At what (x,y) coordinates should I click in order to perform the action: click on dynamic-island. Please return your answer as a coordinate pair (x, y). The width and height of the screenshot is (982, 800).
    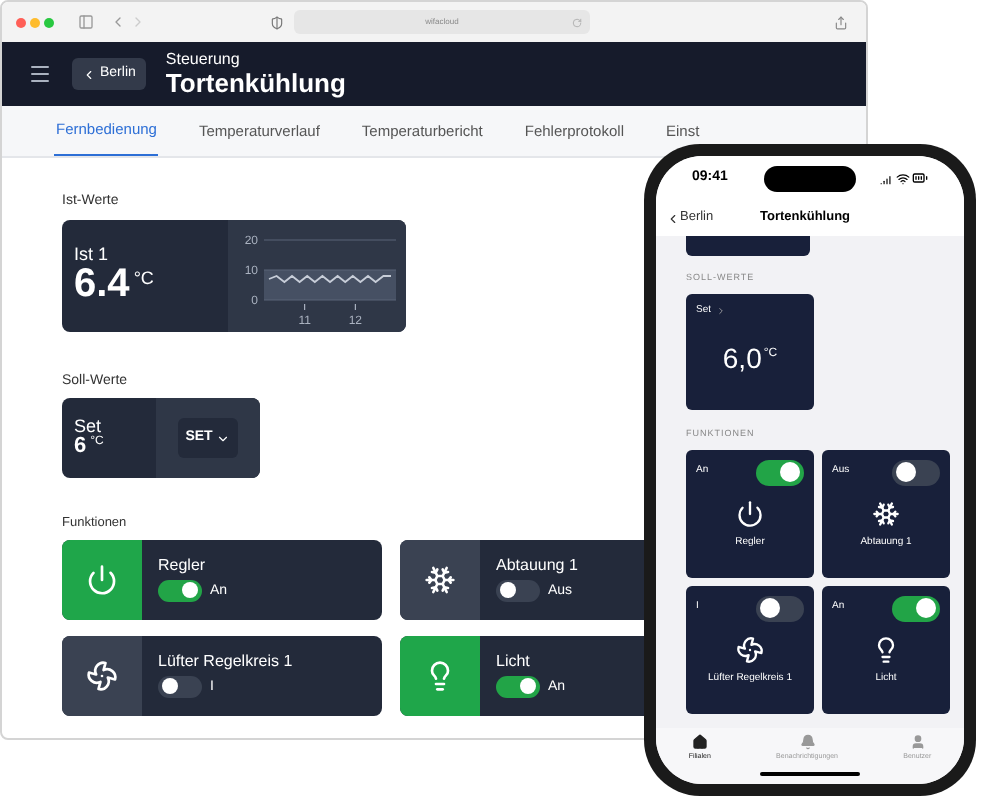
    Looking at the image, I should click on (810, 179).